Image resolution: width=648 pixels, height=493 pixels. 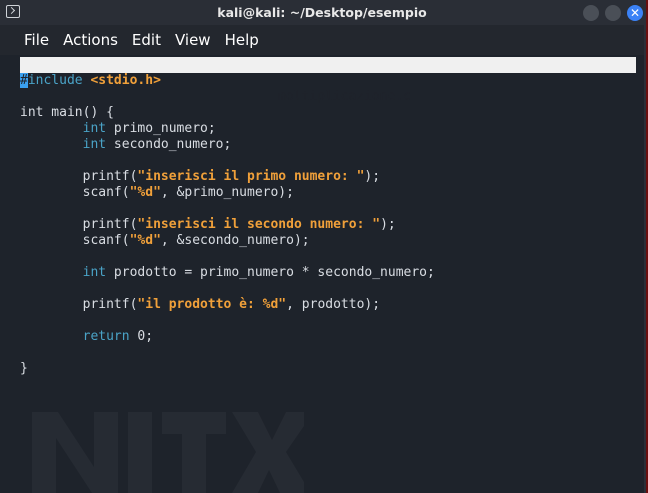 What do you see at coordinates (24, 368) in the screenshot?
I see `code-line-19: }` at bounding box center [24, 368].